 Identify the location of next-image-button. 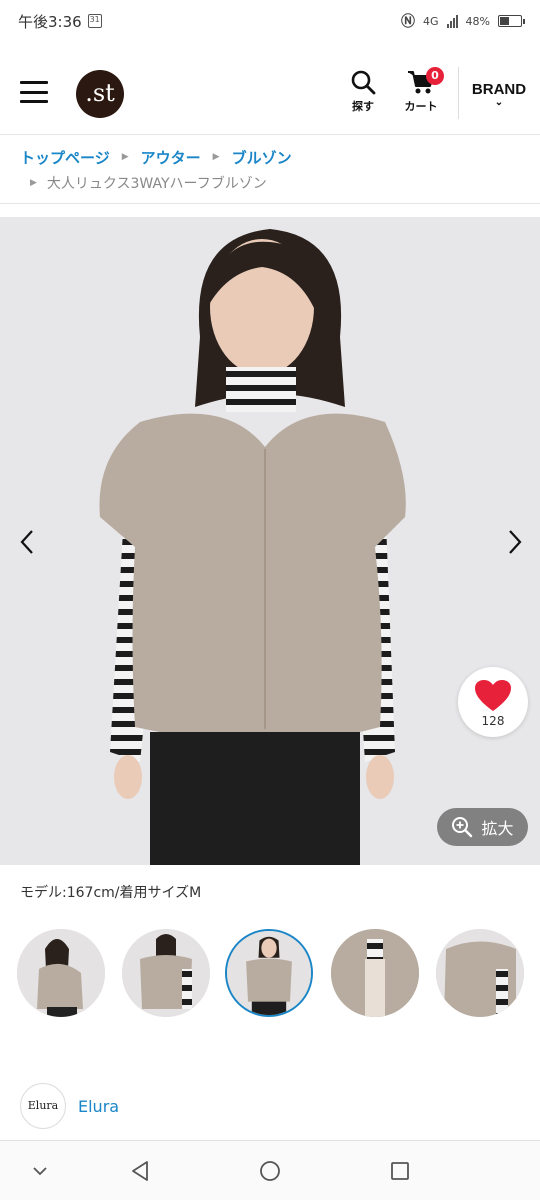
(515, 542).